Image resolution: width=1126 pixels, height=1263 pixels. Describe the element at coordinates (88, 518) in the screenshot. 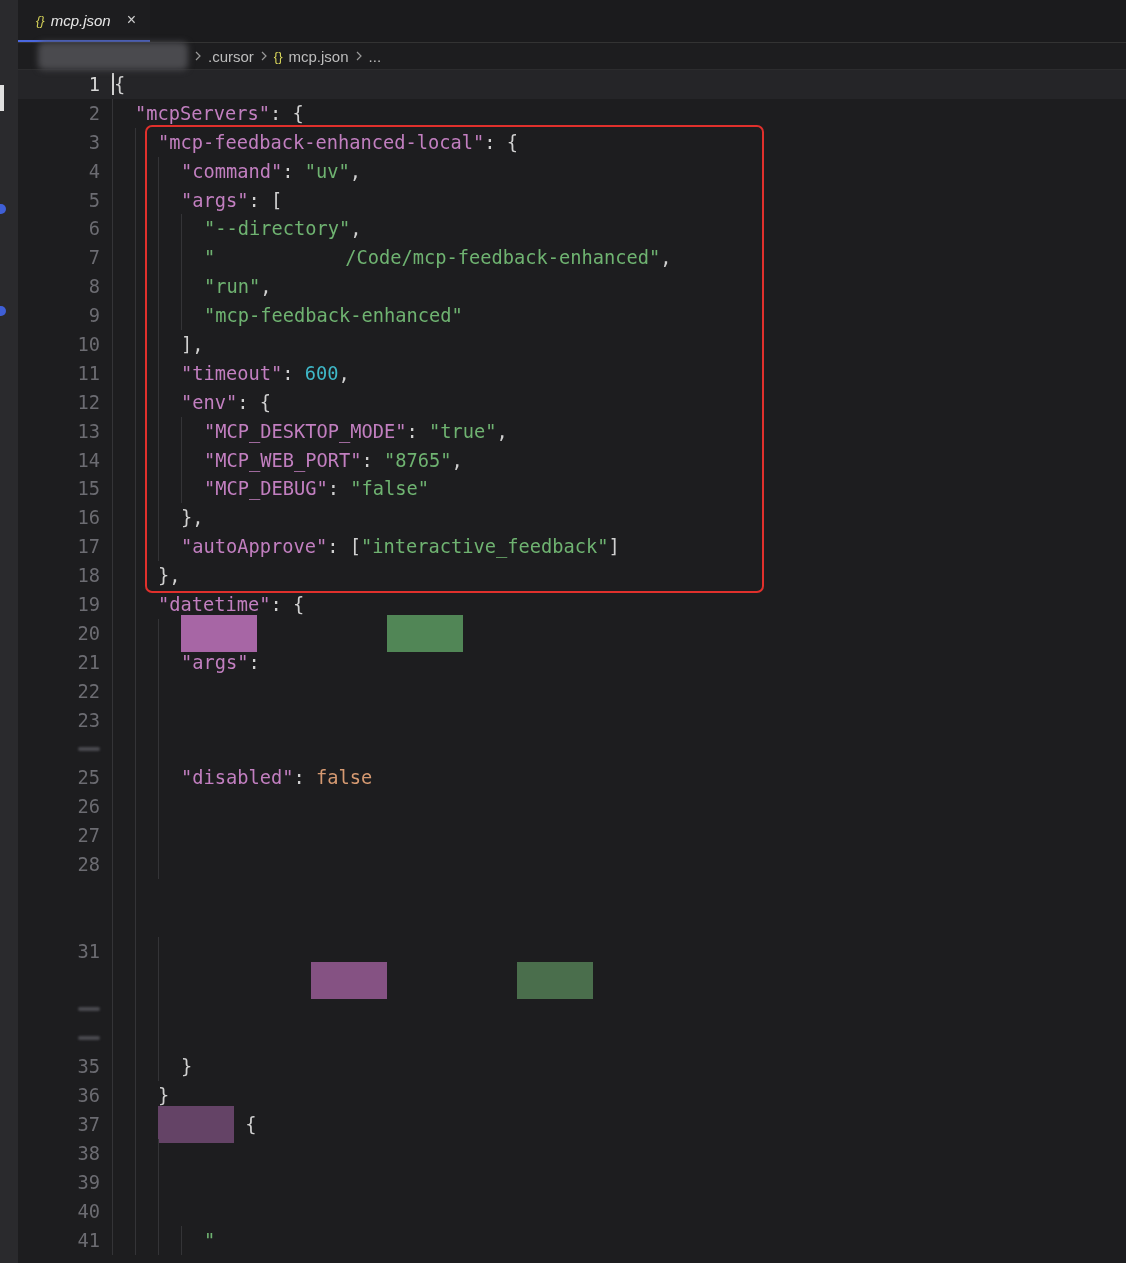

I see `line-number: 16` at that location.